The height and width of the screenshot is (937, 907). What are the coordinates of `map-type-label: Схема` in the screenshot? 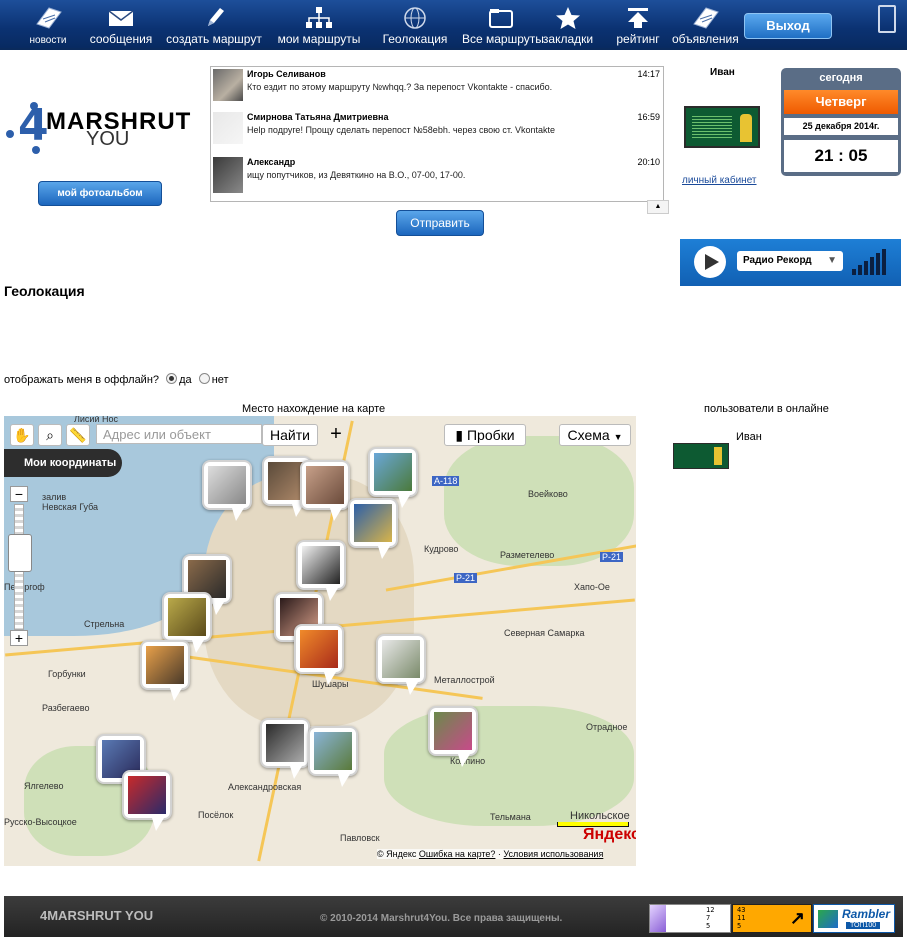 It's located at (588, 435).